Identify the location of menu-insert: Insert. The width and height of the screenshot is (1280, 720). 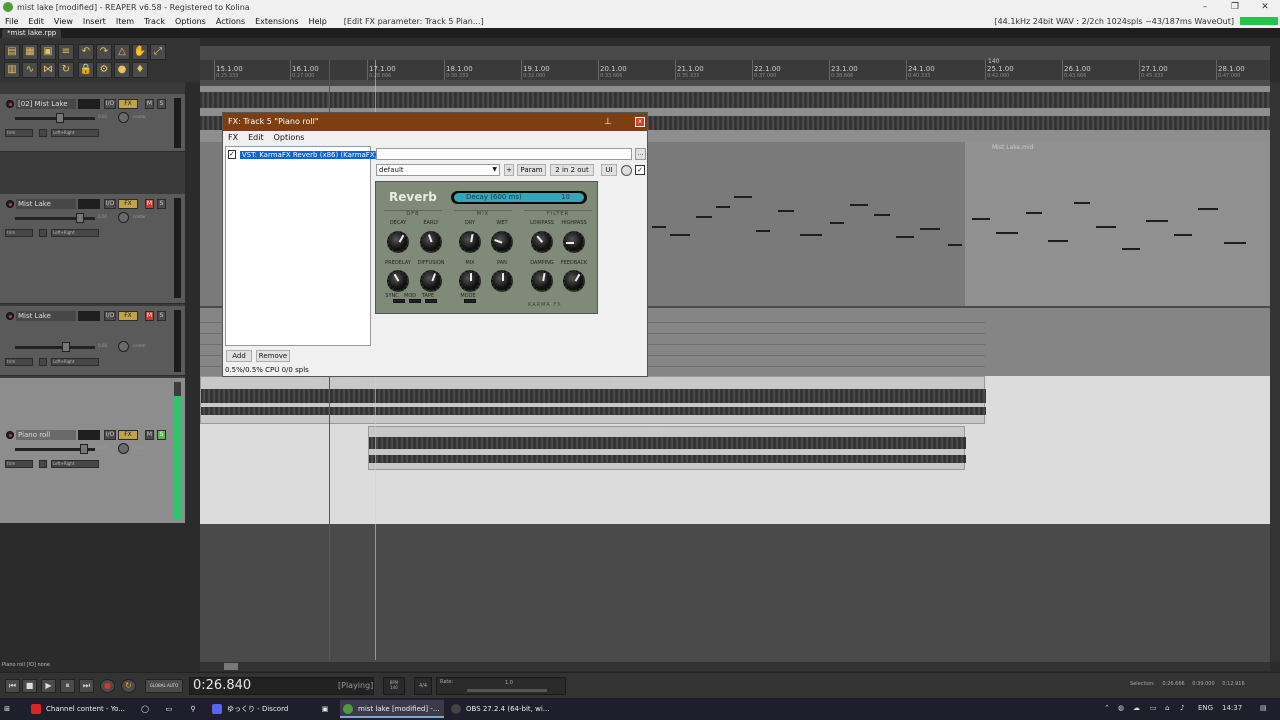
(94, 21).